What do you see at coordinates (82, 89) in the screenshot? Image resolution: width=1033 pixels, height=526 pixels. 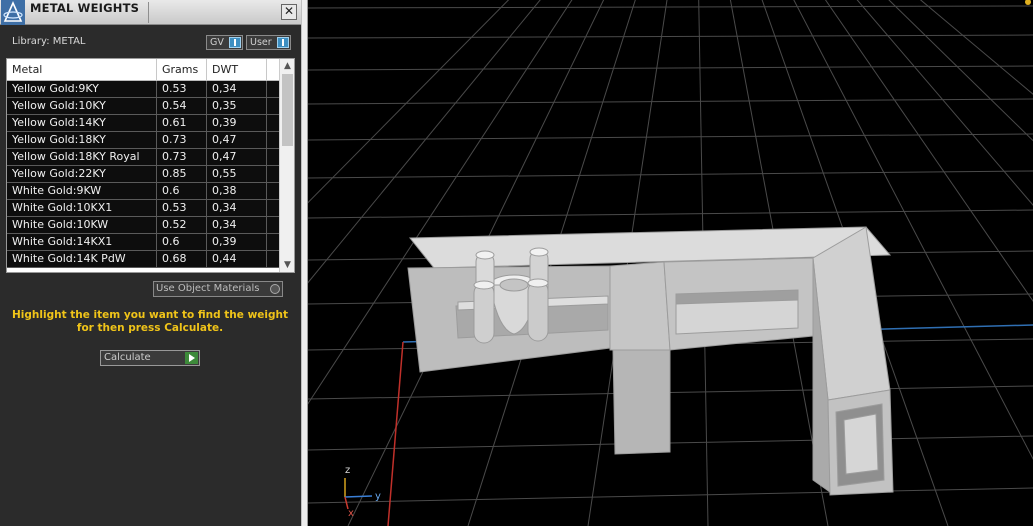 I see `metal-cell: Yellow Gold:9KY` at bounding box center [82, 89].